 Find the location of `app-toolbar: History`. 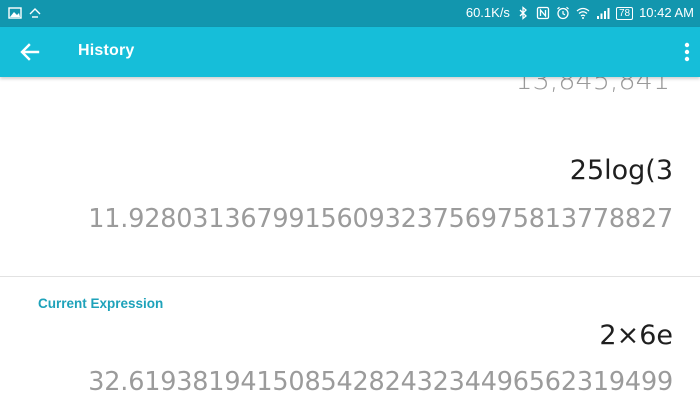

app-toolbar: History is located at coordinates (350, 52).